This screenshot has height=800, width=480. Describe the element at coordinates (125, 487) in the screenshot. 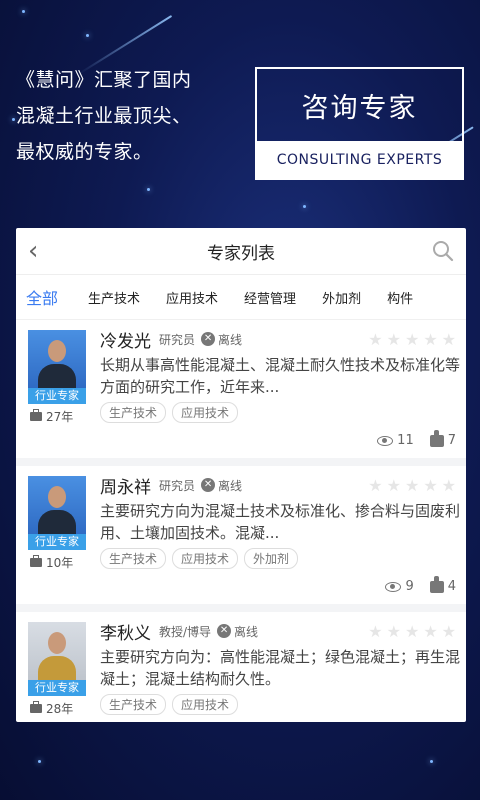

I see `expert-name: 周永祥` at that location.